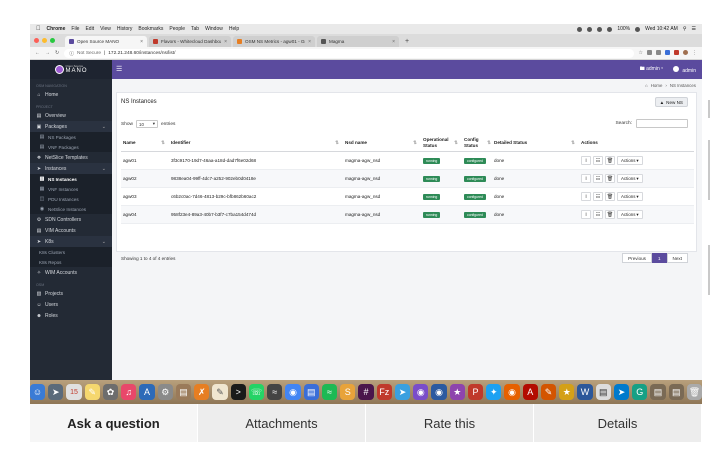 This screenshot has width=714, height=449. I want to click on forward-icon: →, so click(47, 53).